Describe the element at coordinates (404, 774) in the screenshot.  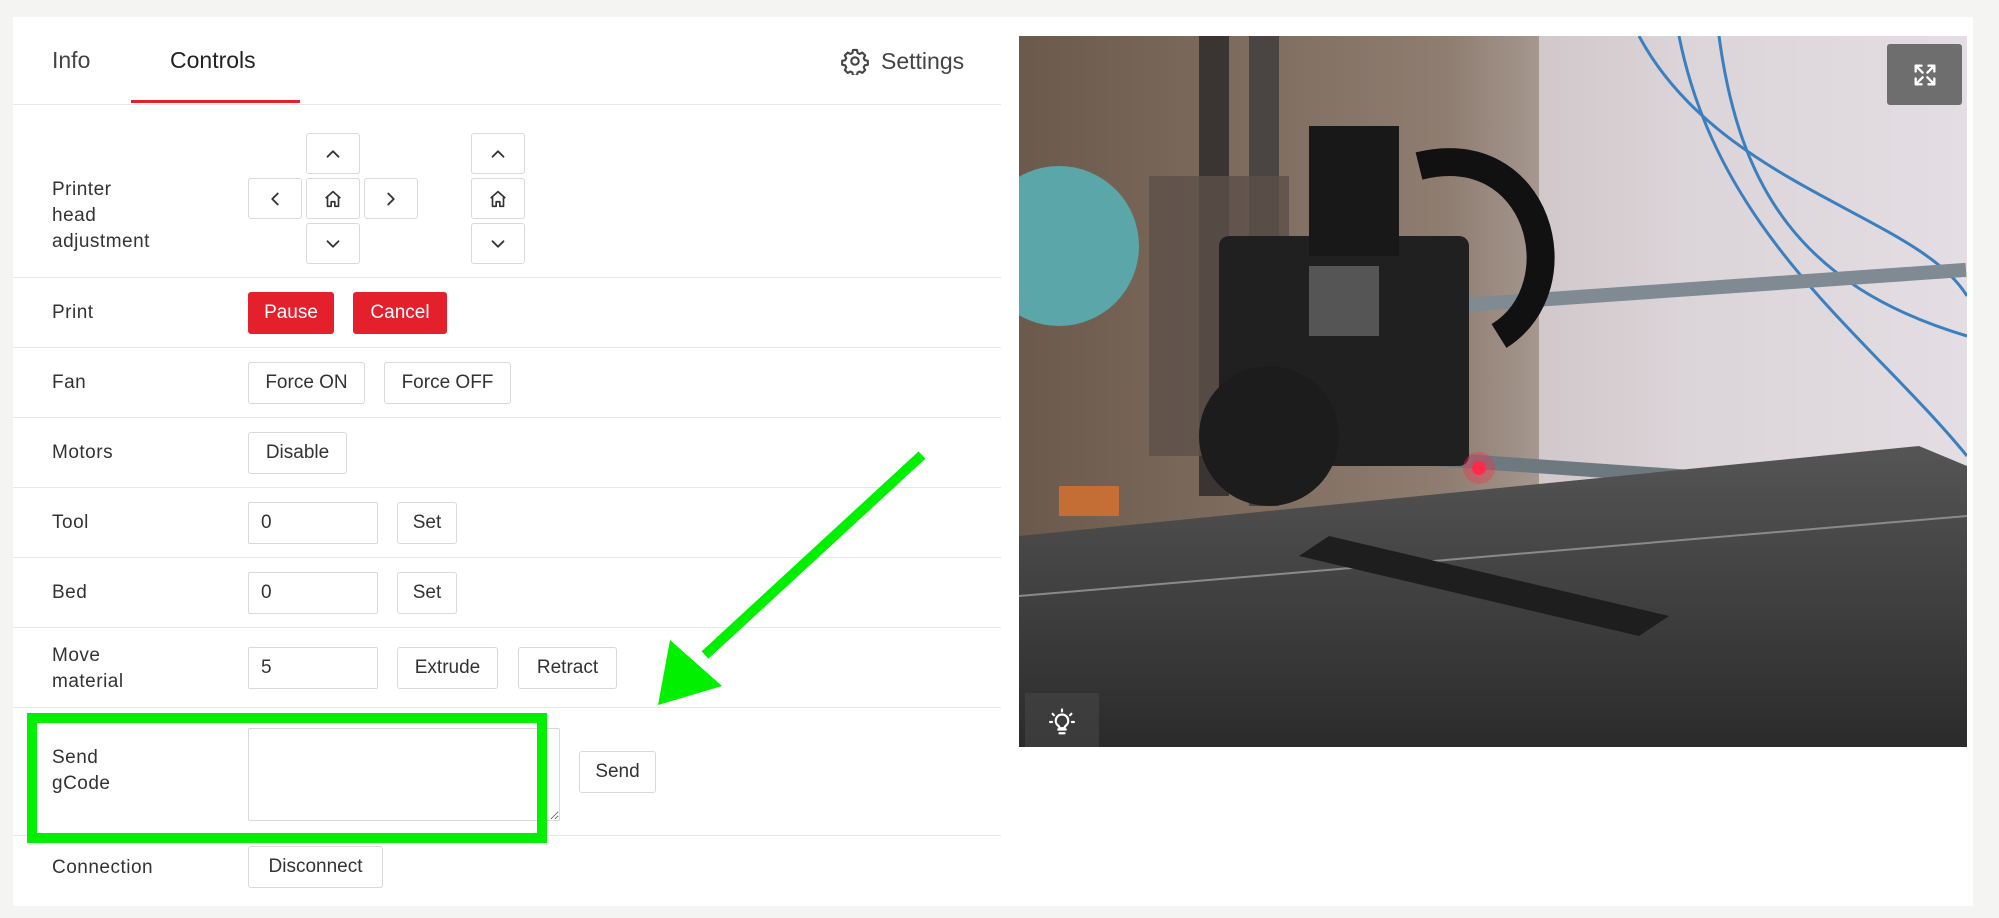
I see `gcode-textarea` at that location.